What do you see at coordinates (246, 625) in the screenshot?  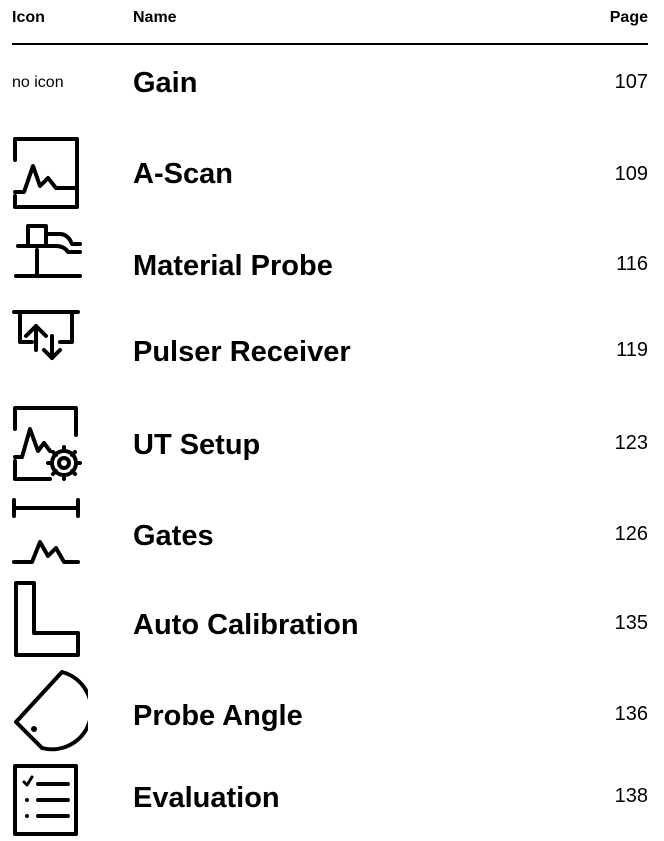 I see `function-name: Auto Calibration` at bounding box center [246, 625].